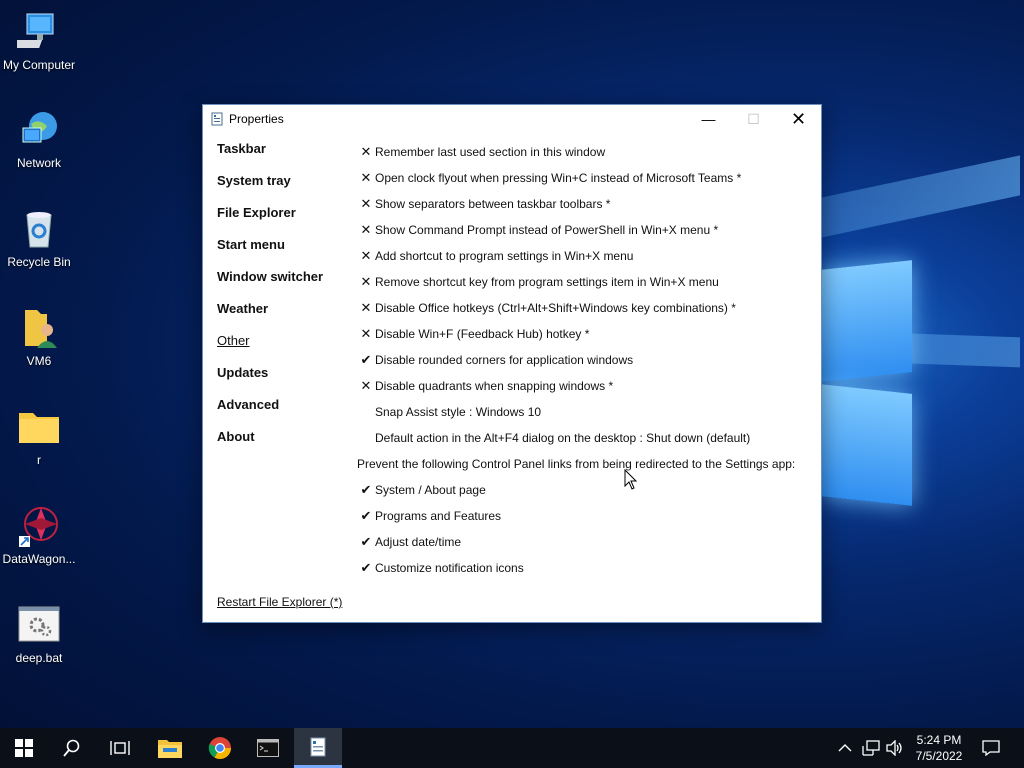 This screenshot has width=1024, height=768. I want to click on option-label: Customize notification icons, so click(449, 568).